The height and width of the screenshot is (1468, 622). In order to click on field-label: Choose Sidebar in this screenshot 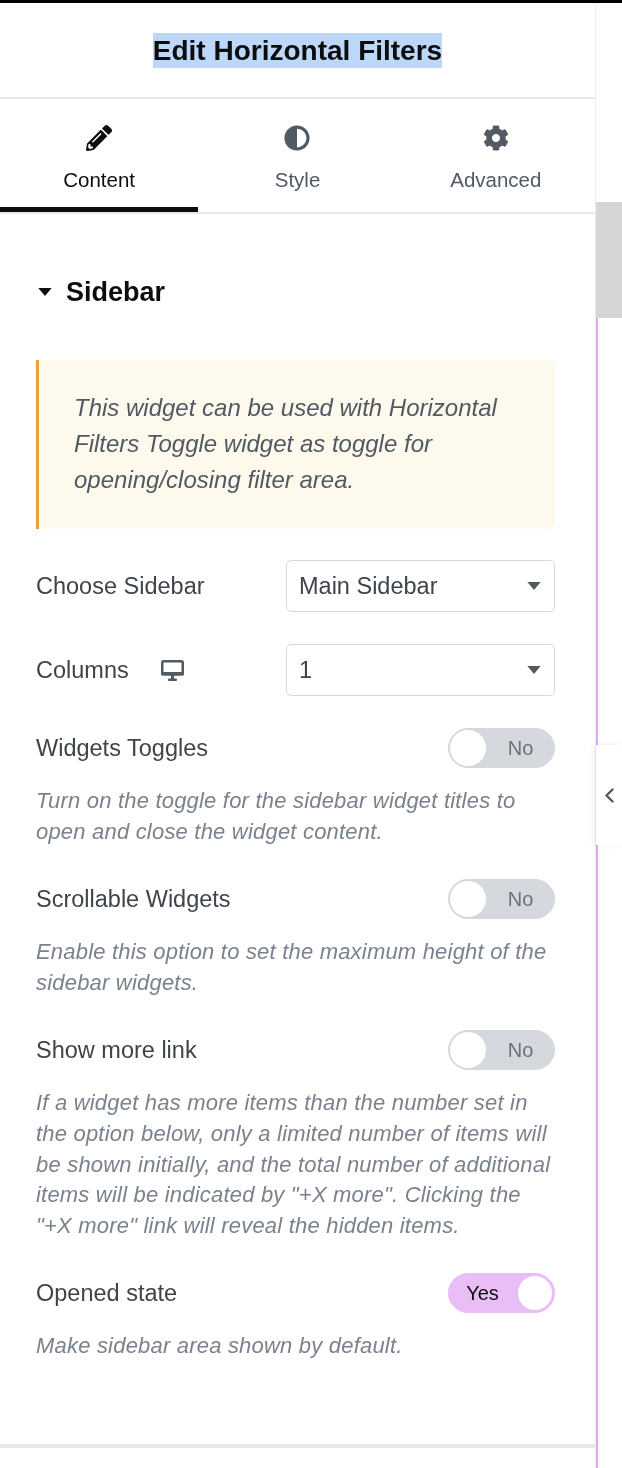, I will do `click(120, 586)`.